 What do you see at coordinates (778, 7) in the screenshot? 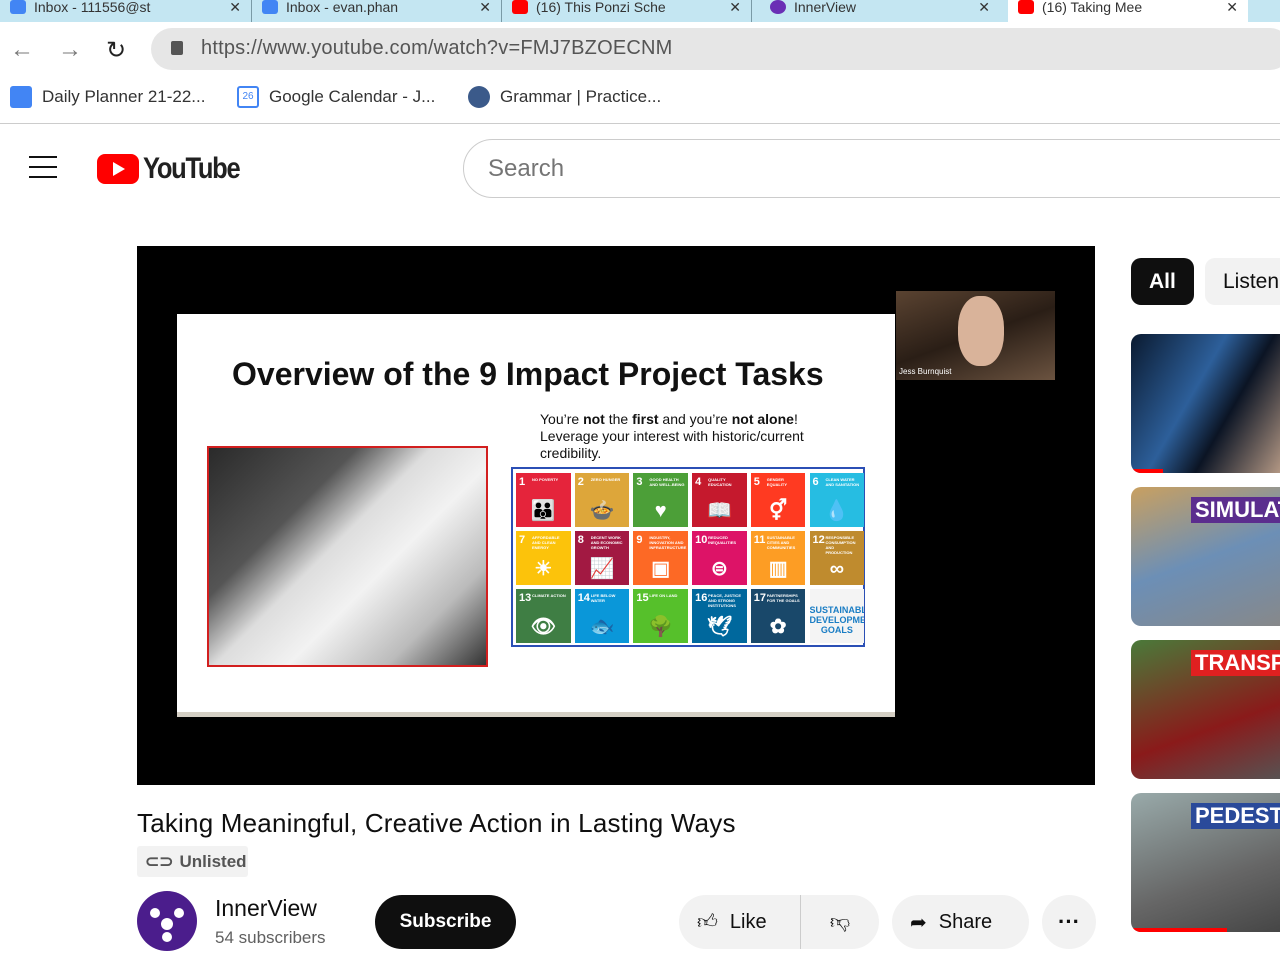
I see `innerview-icon` at bounding box center [778, 7].